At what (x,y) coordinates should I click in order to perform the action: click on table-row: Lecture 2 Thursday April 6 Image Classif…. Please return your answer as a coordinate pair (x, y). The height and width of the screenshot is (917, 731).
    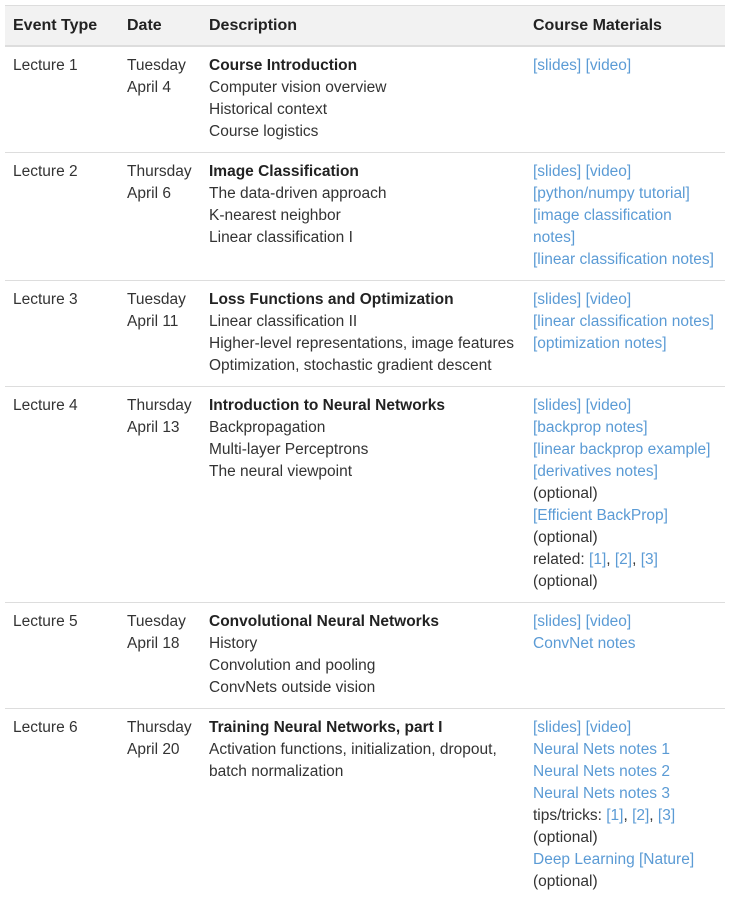
    Looking at the image, I should click on (365, 216).